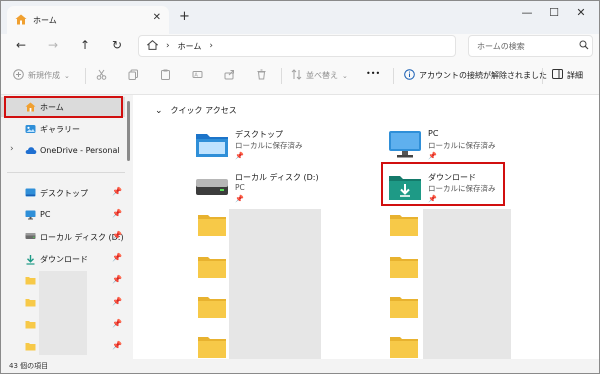  I want to click on paste-icon, so click(165, 74).